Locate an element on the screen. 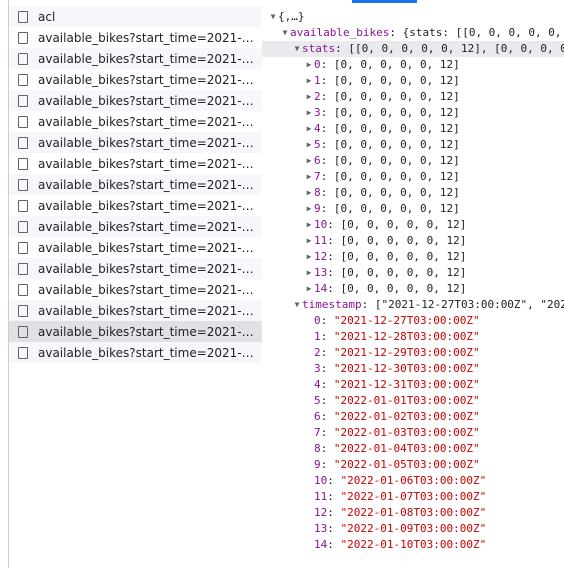 Image resolution: width=564 pixels, height=568 pixels. tree-root: ▼ {,…} is located at coordinates (283, 17).